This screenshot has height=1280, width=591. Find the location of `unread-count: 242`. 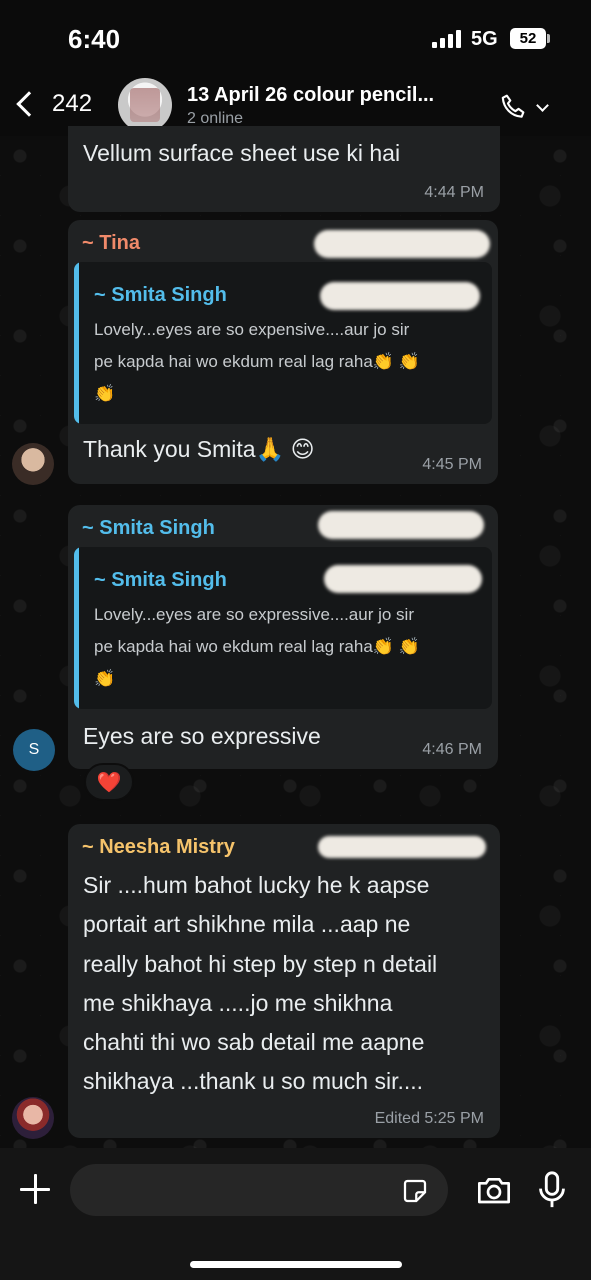

unread-count: 242 is located at coordinates (72, 103).